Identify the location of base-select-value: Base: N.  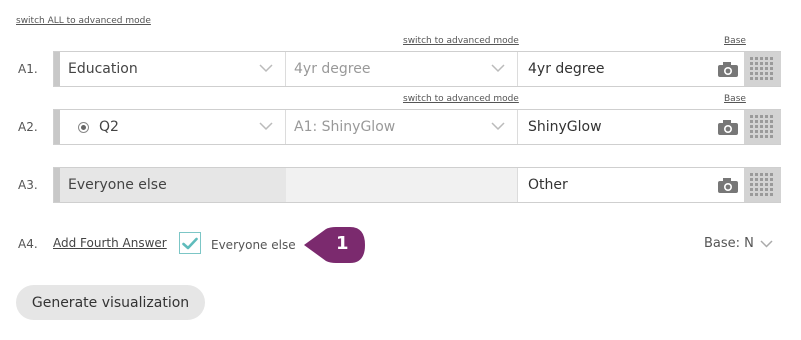
(729, 243).